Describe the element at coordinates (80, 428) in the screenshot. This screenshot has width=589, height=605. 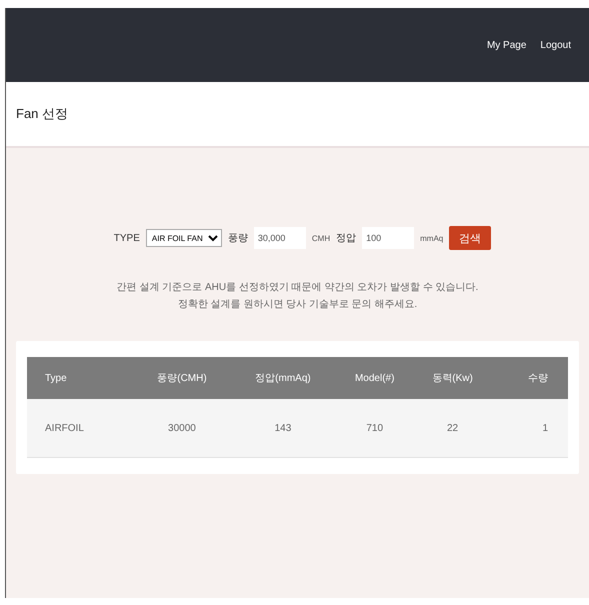
I see `table-cell: AIRFOIL` at that location.